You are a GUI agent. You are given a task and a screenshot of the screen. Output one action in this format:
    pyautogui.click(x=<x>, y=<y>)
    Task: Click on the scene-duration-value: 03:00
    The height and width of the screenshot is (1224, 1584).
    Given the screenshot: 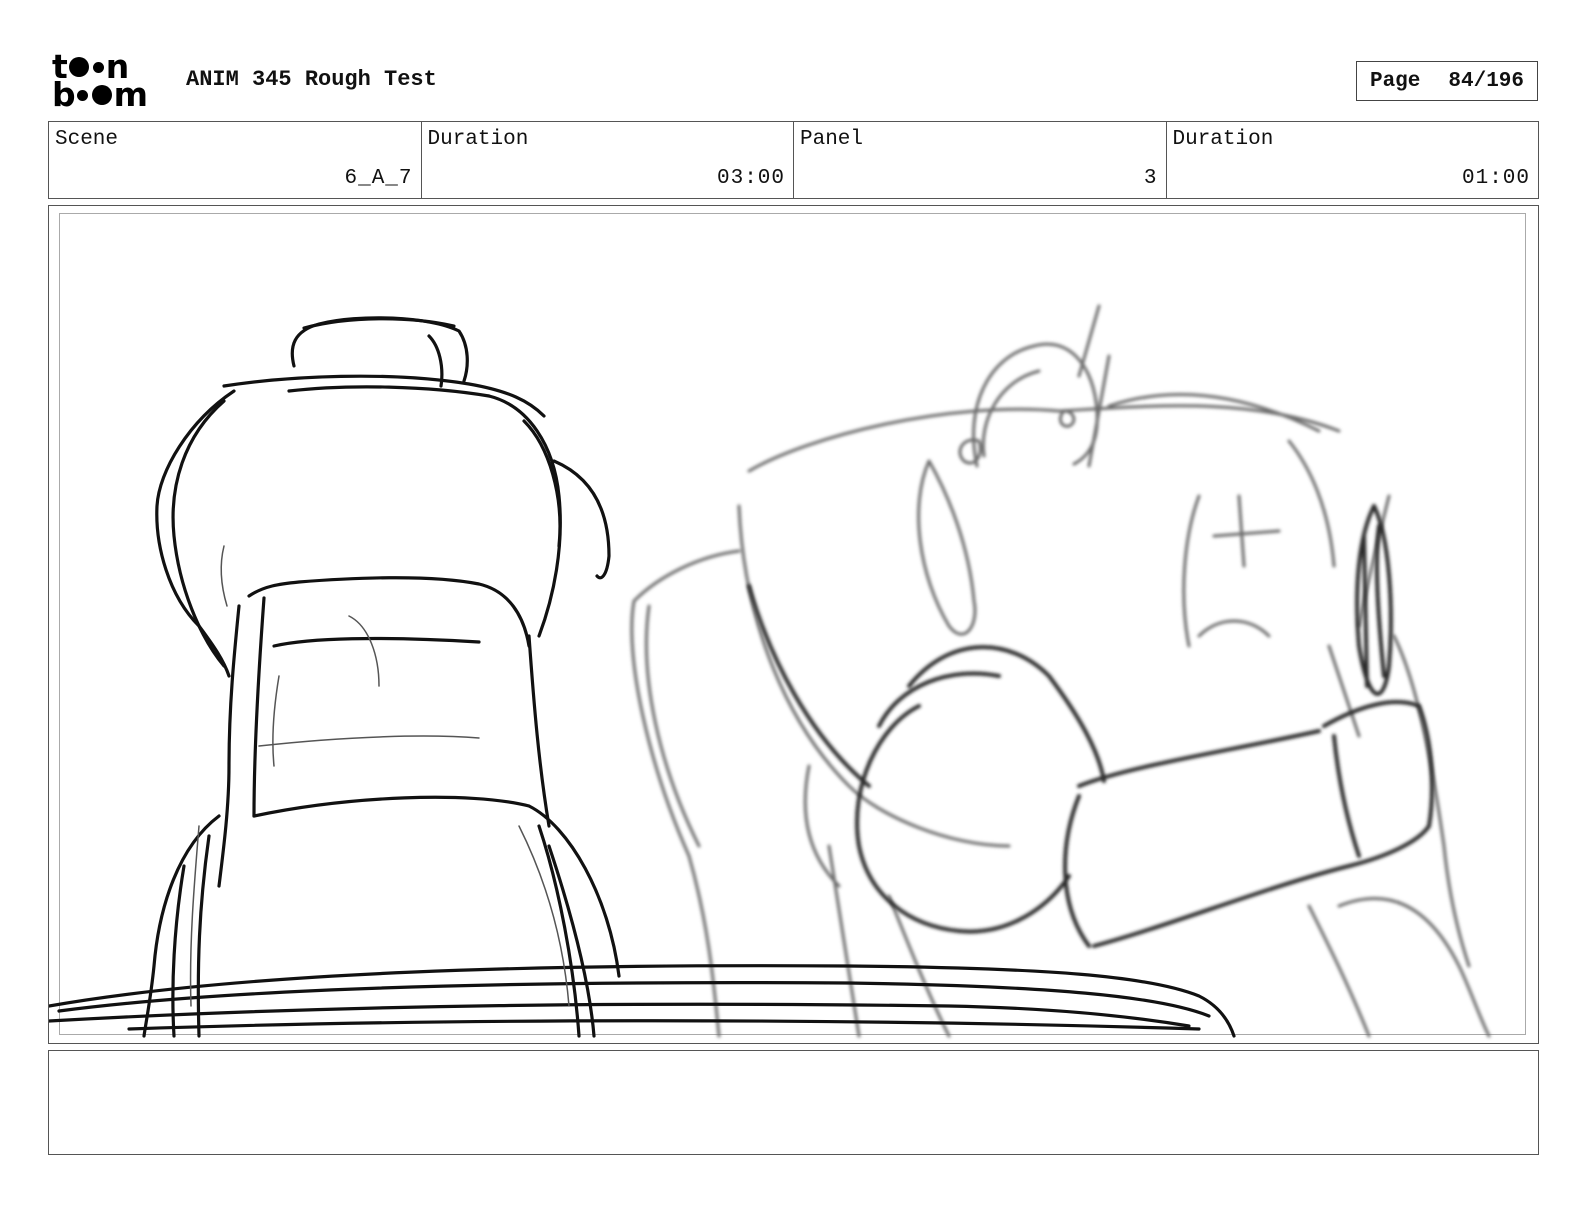 What is the action you would take?
    pyautogui.click(x=750, y=178)
    